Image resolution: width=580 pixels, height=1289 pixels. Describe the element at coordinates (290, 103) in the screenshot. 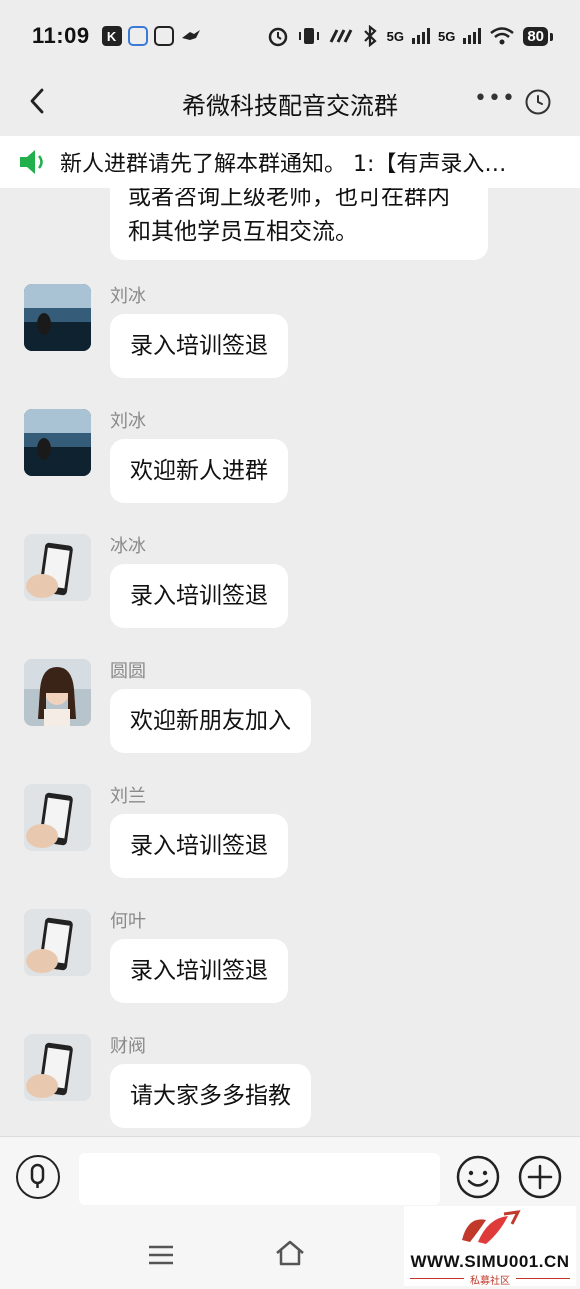

I see `chat-header: 希微科技配音交流群 •••` at that location.